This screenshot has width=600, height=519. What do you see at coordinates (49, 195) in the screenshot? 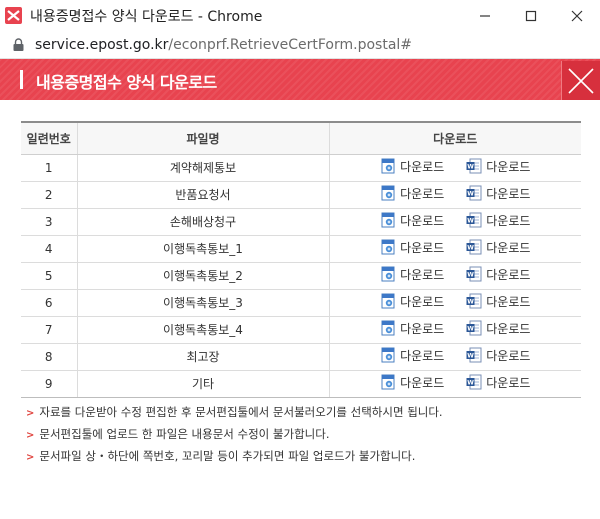
I see `row-number: 2` at bounding box center [49, 195].